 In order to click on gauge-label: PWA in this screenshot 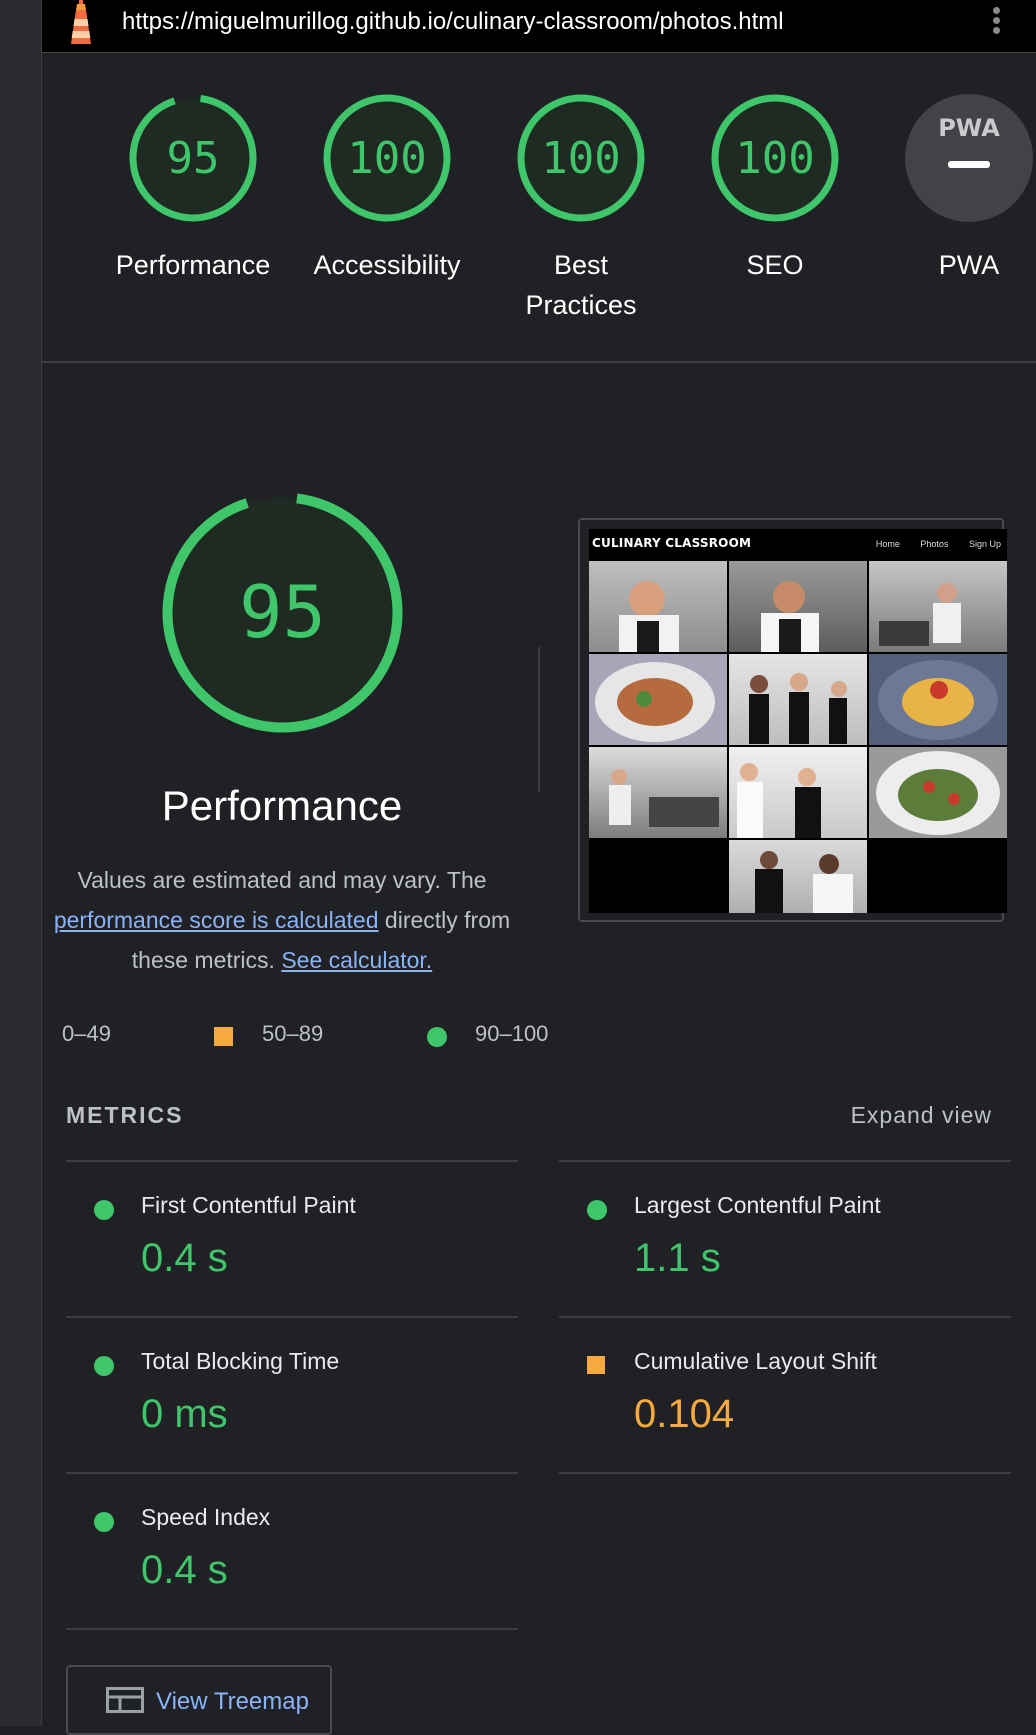, I will do `click(969, 265)`.